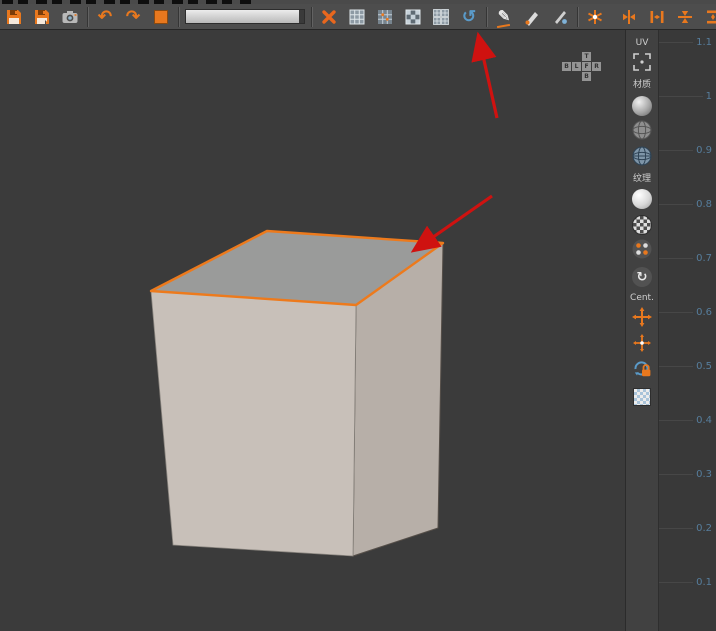 The height and width of the screenshot is (631, 716). I want to click on distribute-vertical-icon, so click(710, 17).